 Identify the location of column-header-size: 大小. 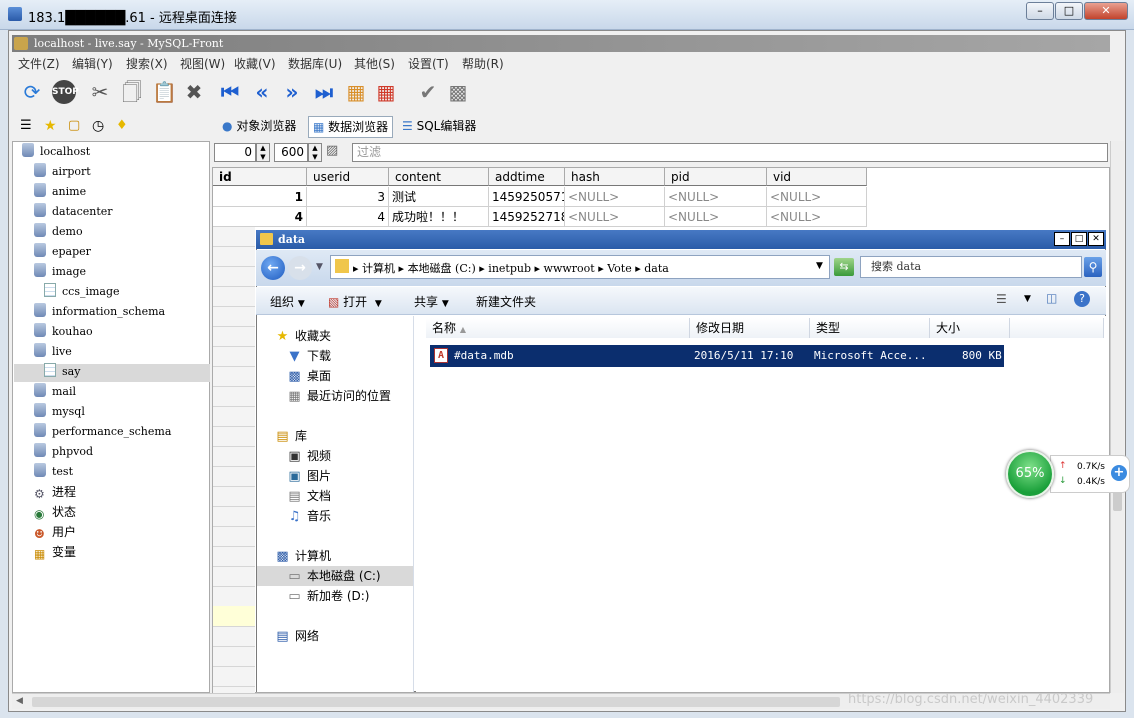
(970, 328).